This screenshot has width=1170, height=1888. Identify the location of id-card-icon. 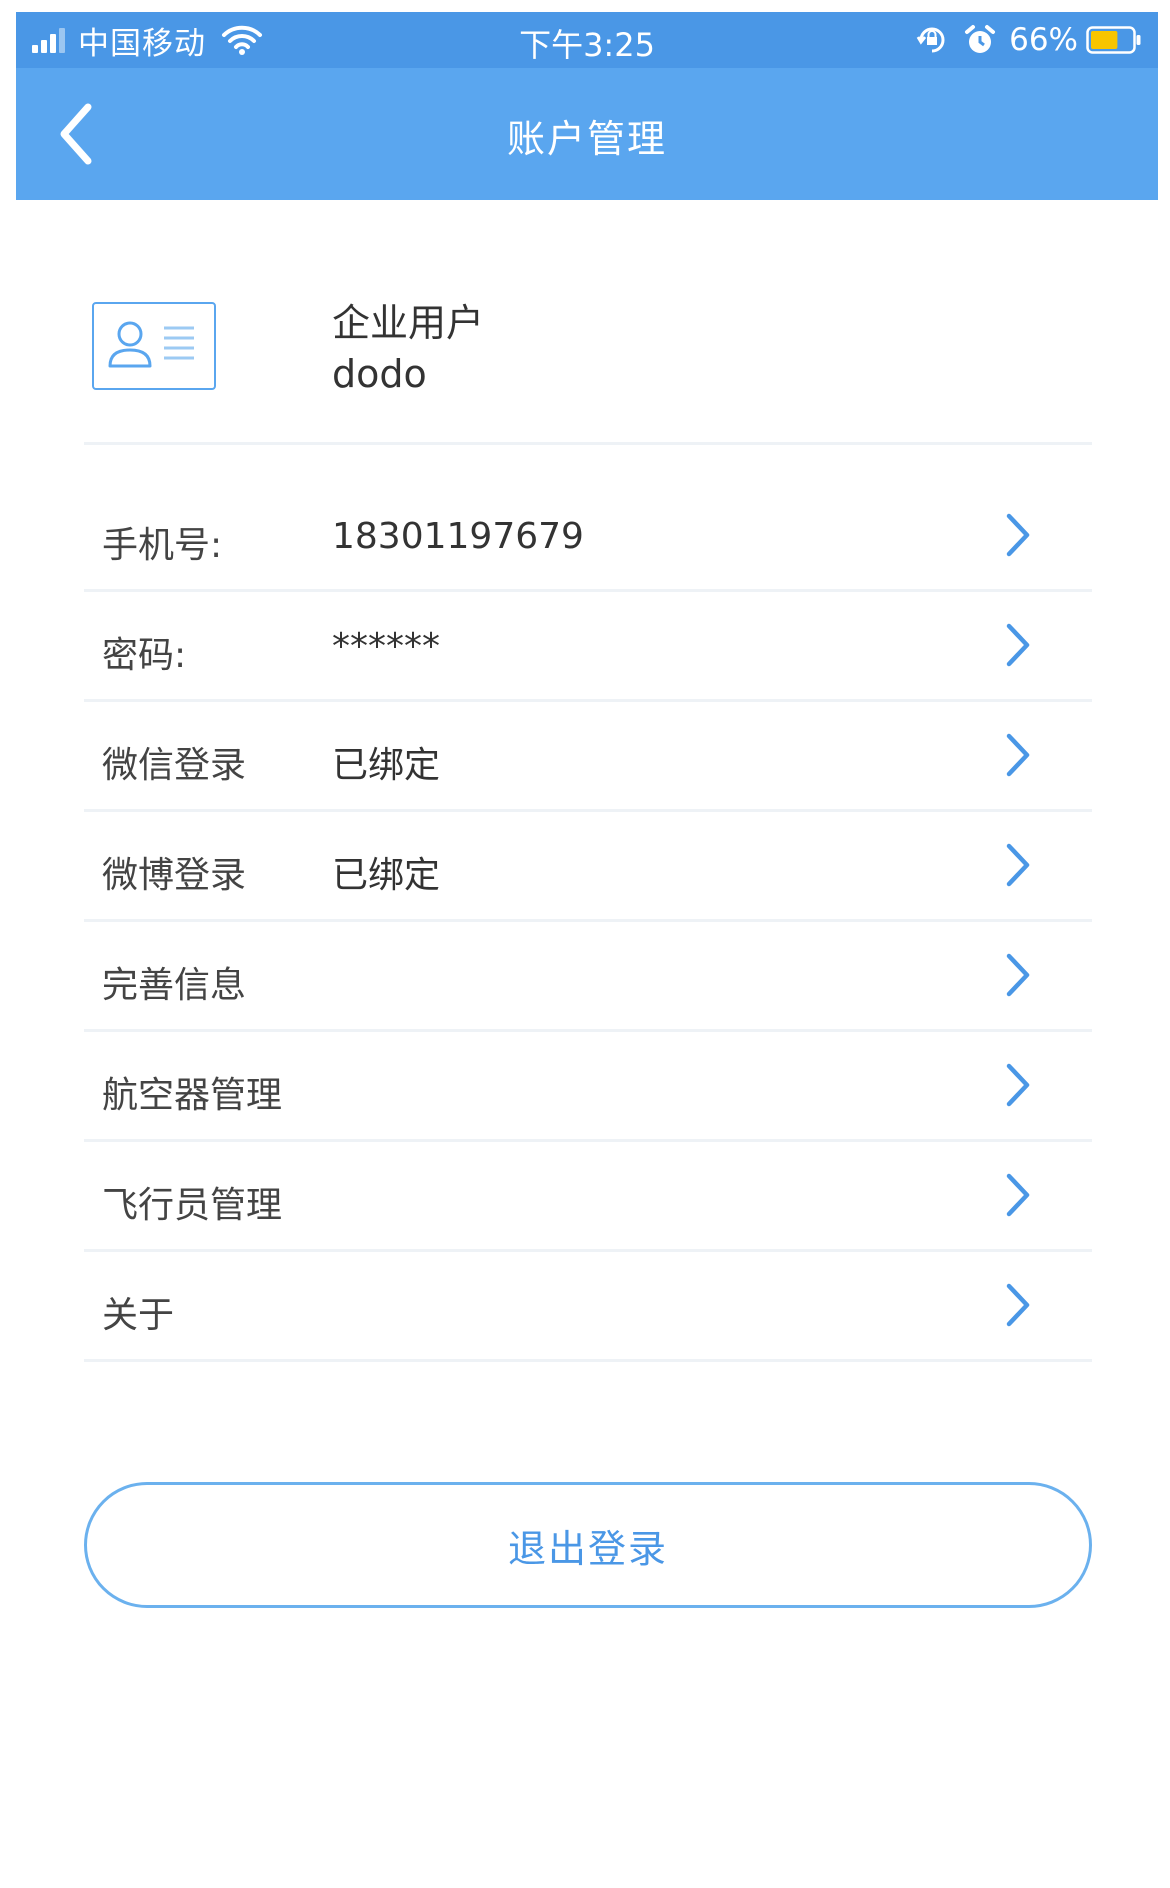
(154, 346).